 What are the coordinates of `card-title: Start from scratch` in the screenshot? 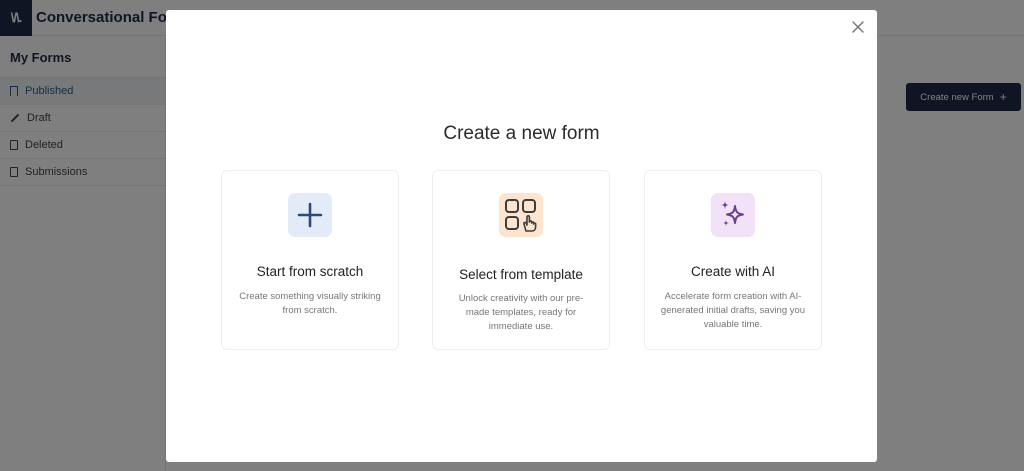 It's located at (310, 271).